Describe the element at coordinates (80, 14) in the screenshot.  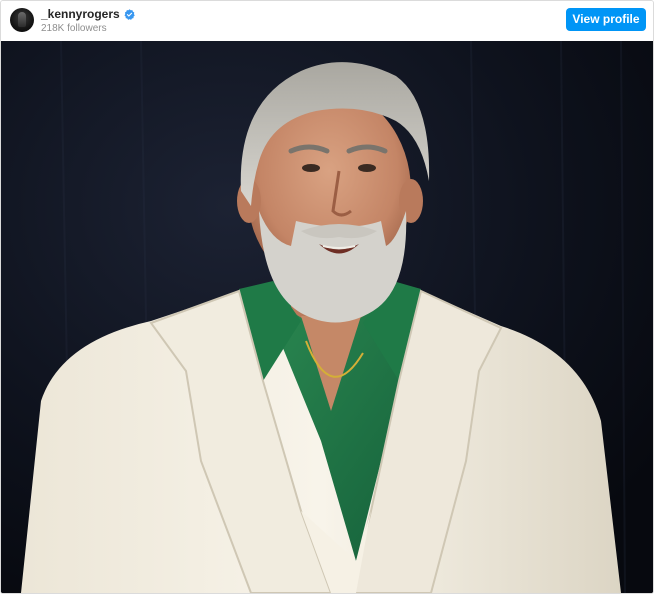
I see `username: _kennyrogers` at that location.